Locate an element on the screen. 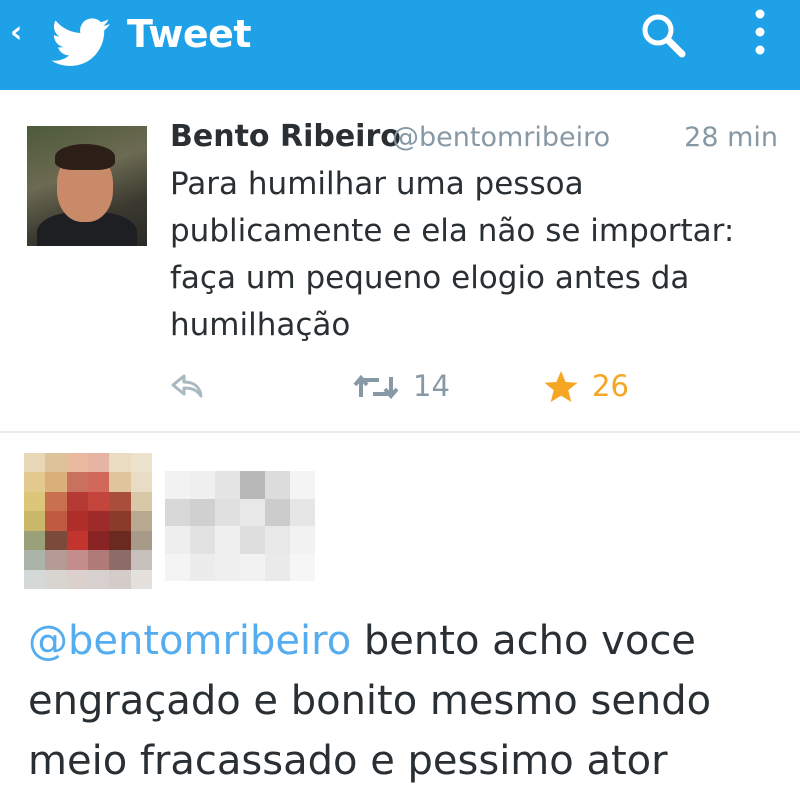 This screenshot has height=800, width=800. pixelated-username is located at coordinates (240, 526).